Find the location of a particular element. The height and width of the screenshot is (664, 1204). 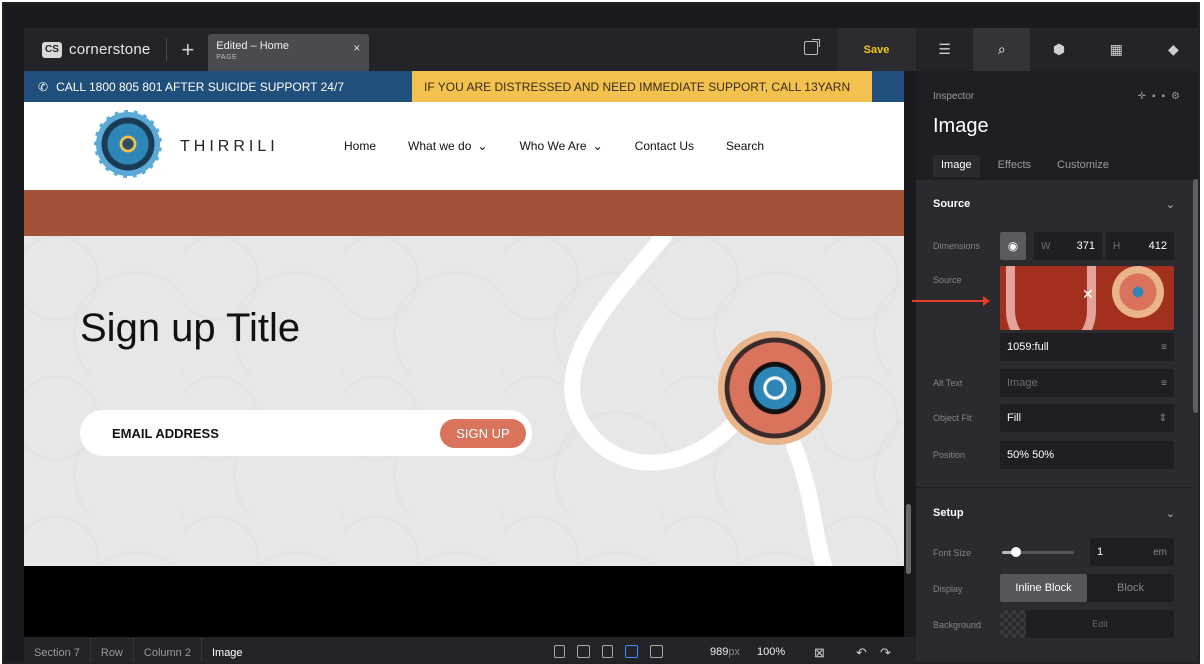

font-size-label: Font Size is located at coordinates (952, 553).